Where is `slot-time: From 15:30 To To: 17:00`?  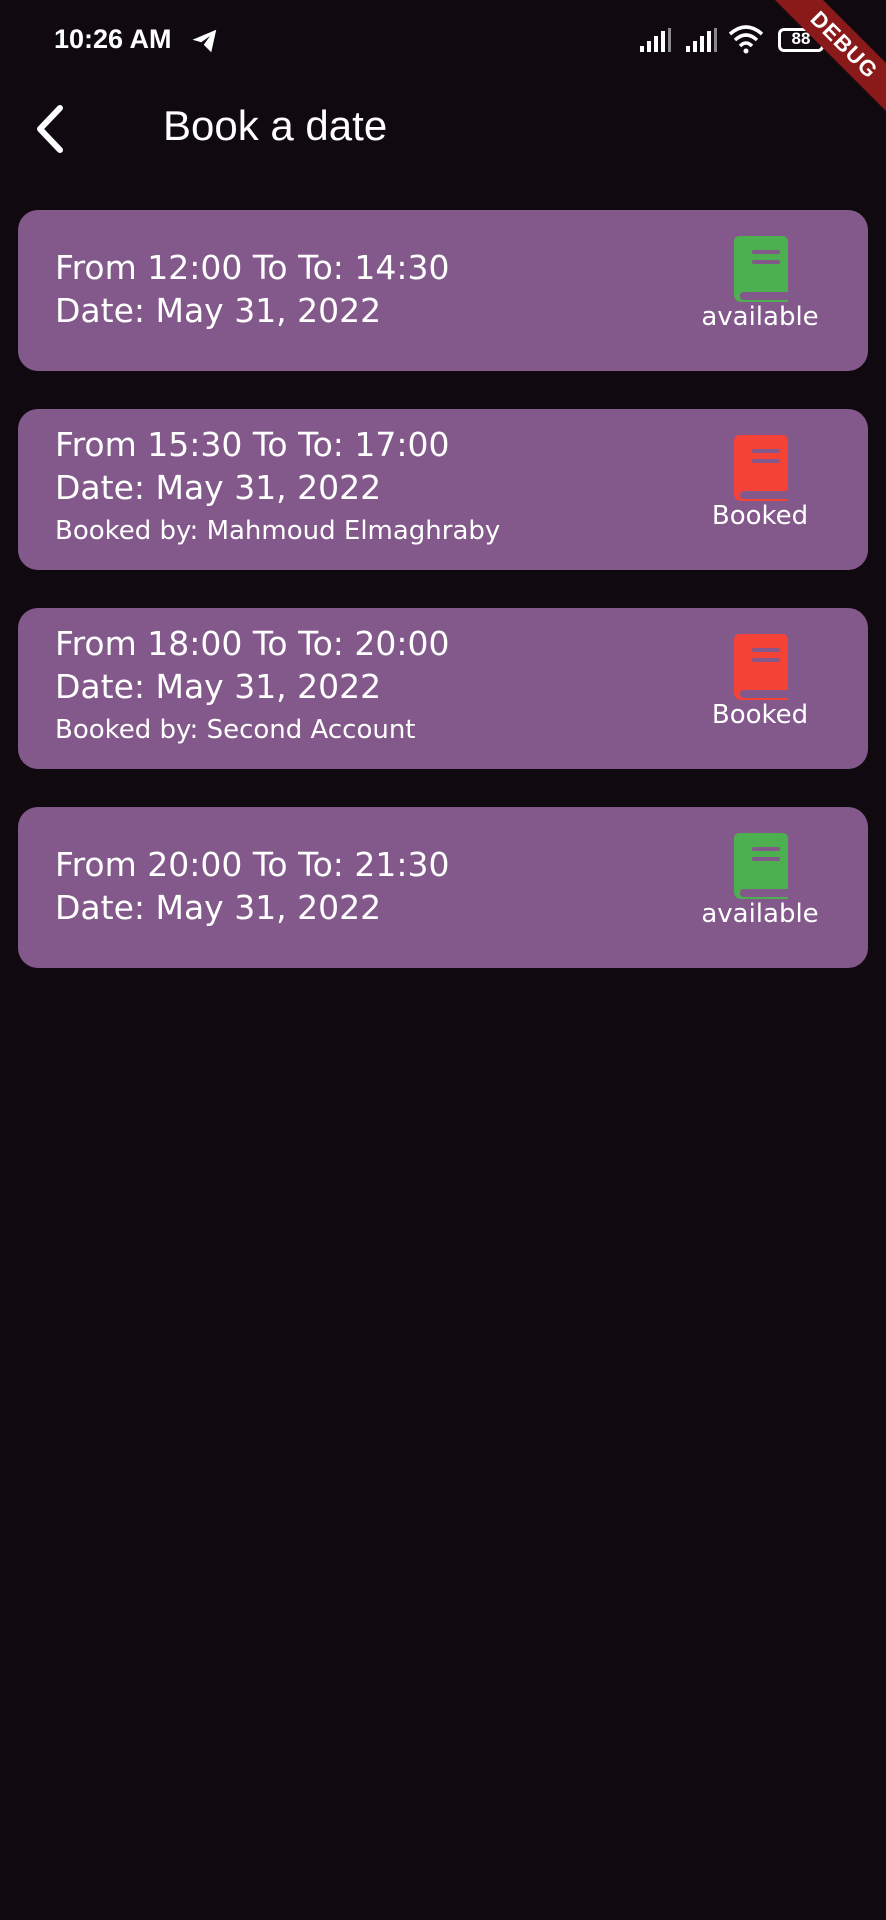
slot-time: From 15:30 To To: 17:00 is located at coordinates (252, 444).